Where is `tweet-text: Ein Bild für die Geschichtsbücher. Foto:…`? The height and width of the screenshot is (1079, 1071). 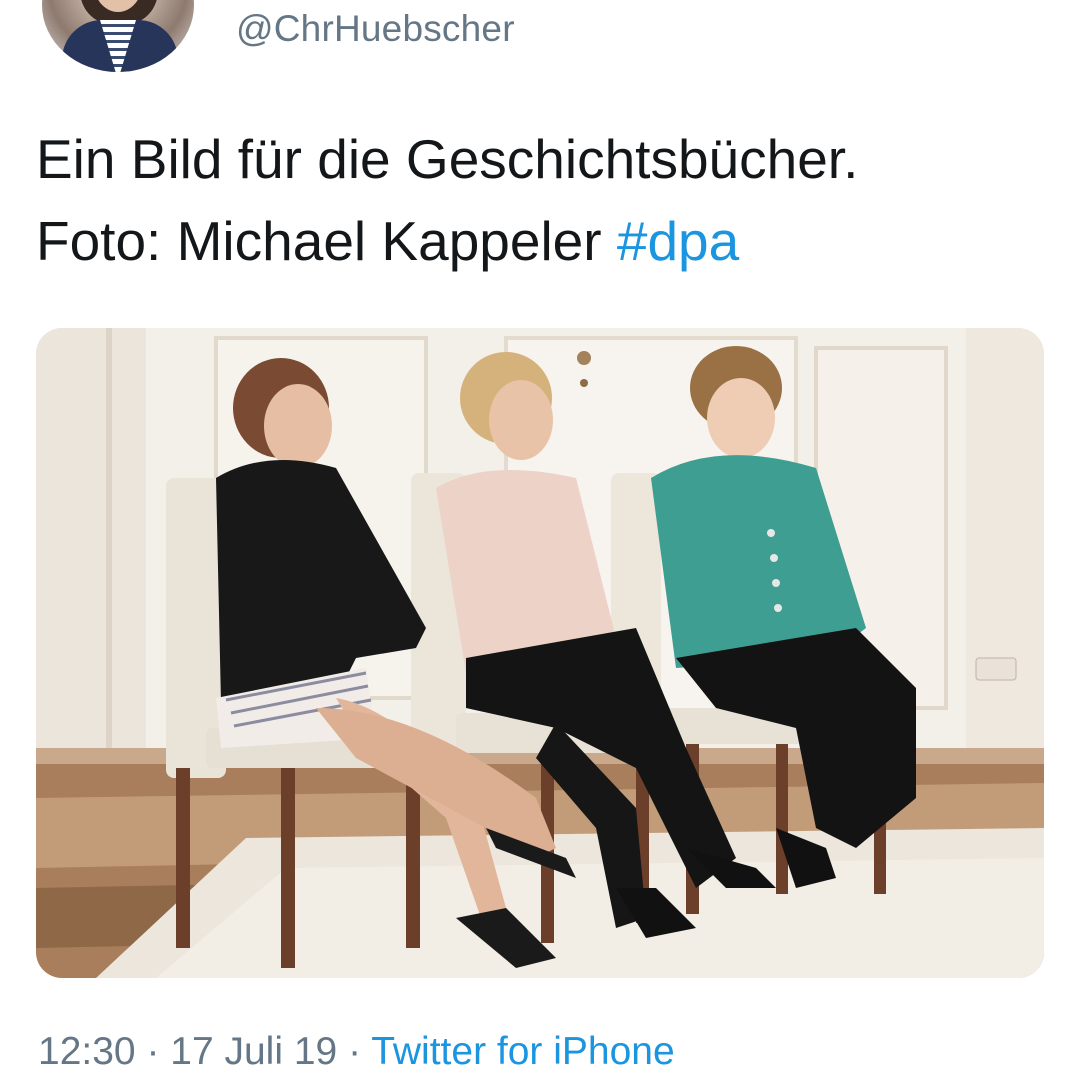
tweet-text: Ein Bild für die Geschichtsbücher. Foto:… is located at coordinates (541, 200).